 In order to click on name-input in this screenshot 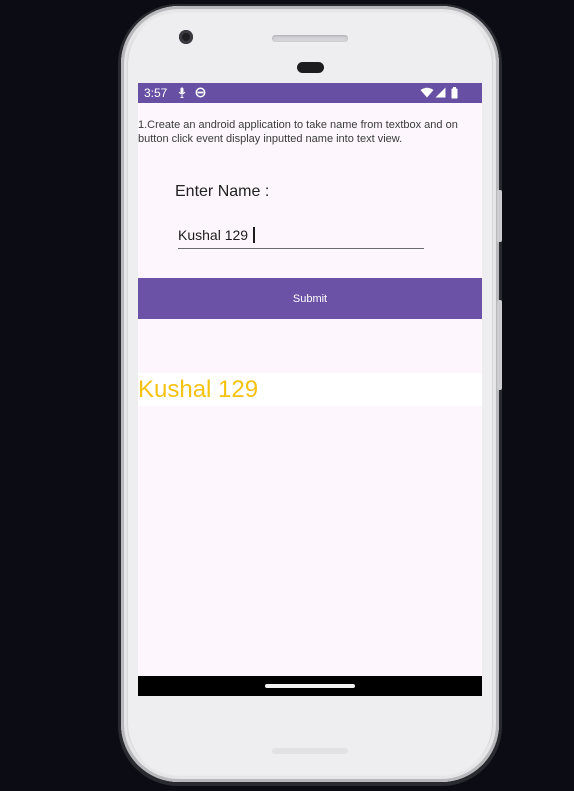, I will do `click(301, 235)`.